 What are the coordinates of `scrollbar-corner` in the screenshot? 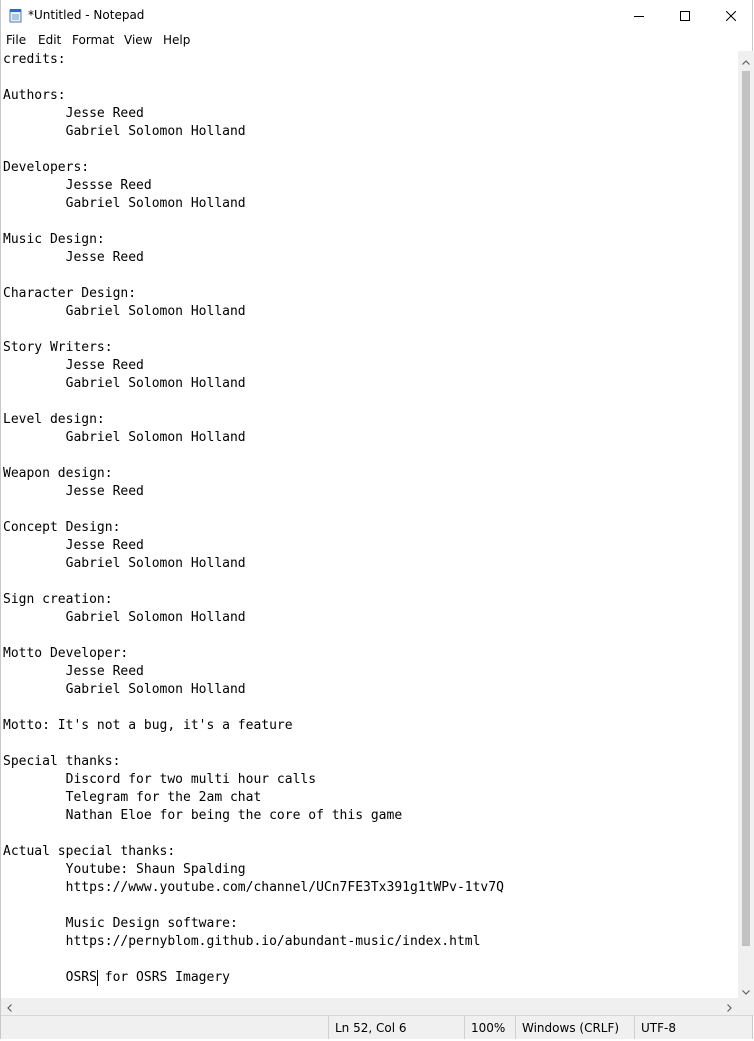 It's located at (746, 1006).